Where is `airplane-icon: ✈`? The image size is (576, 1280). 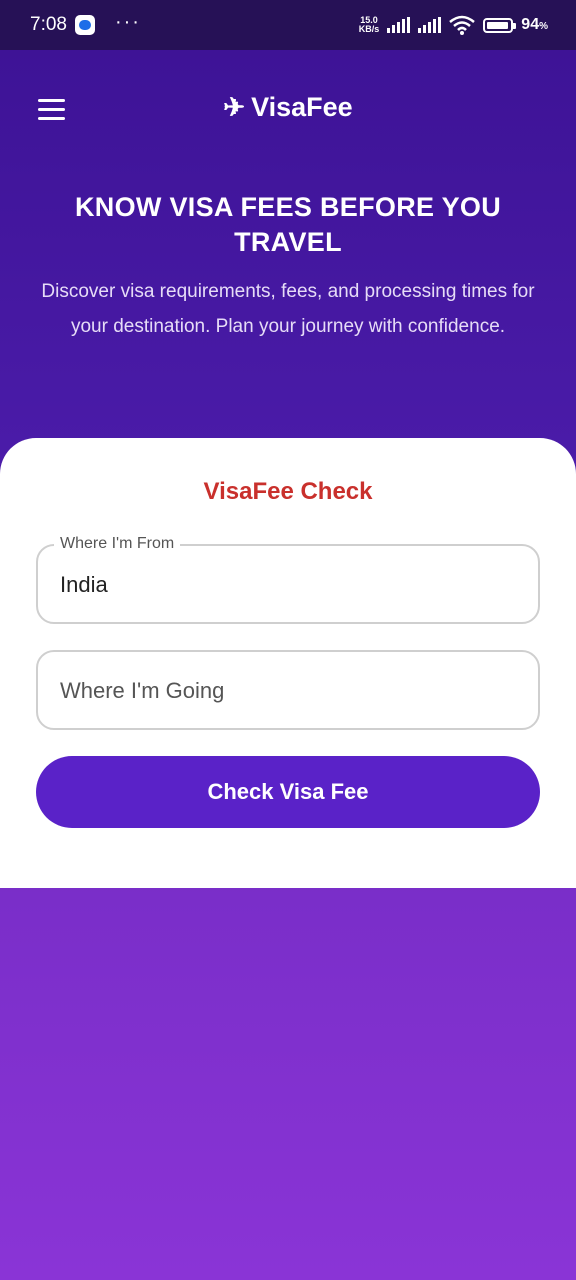
airplane-icon: ✈ is located at coordinates (234, 107).